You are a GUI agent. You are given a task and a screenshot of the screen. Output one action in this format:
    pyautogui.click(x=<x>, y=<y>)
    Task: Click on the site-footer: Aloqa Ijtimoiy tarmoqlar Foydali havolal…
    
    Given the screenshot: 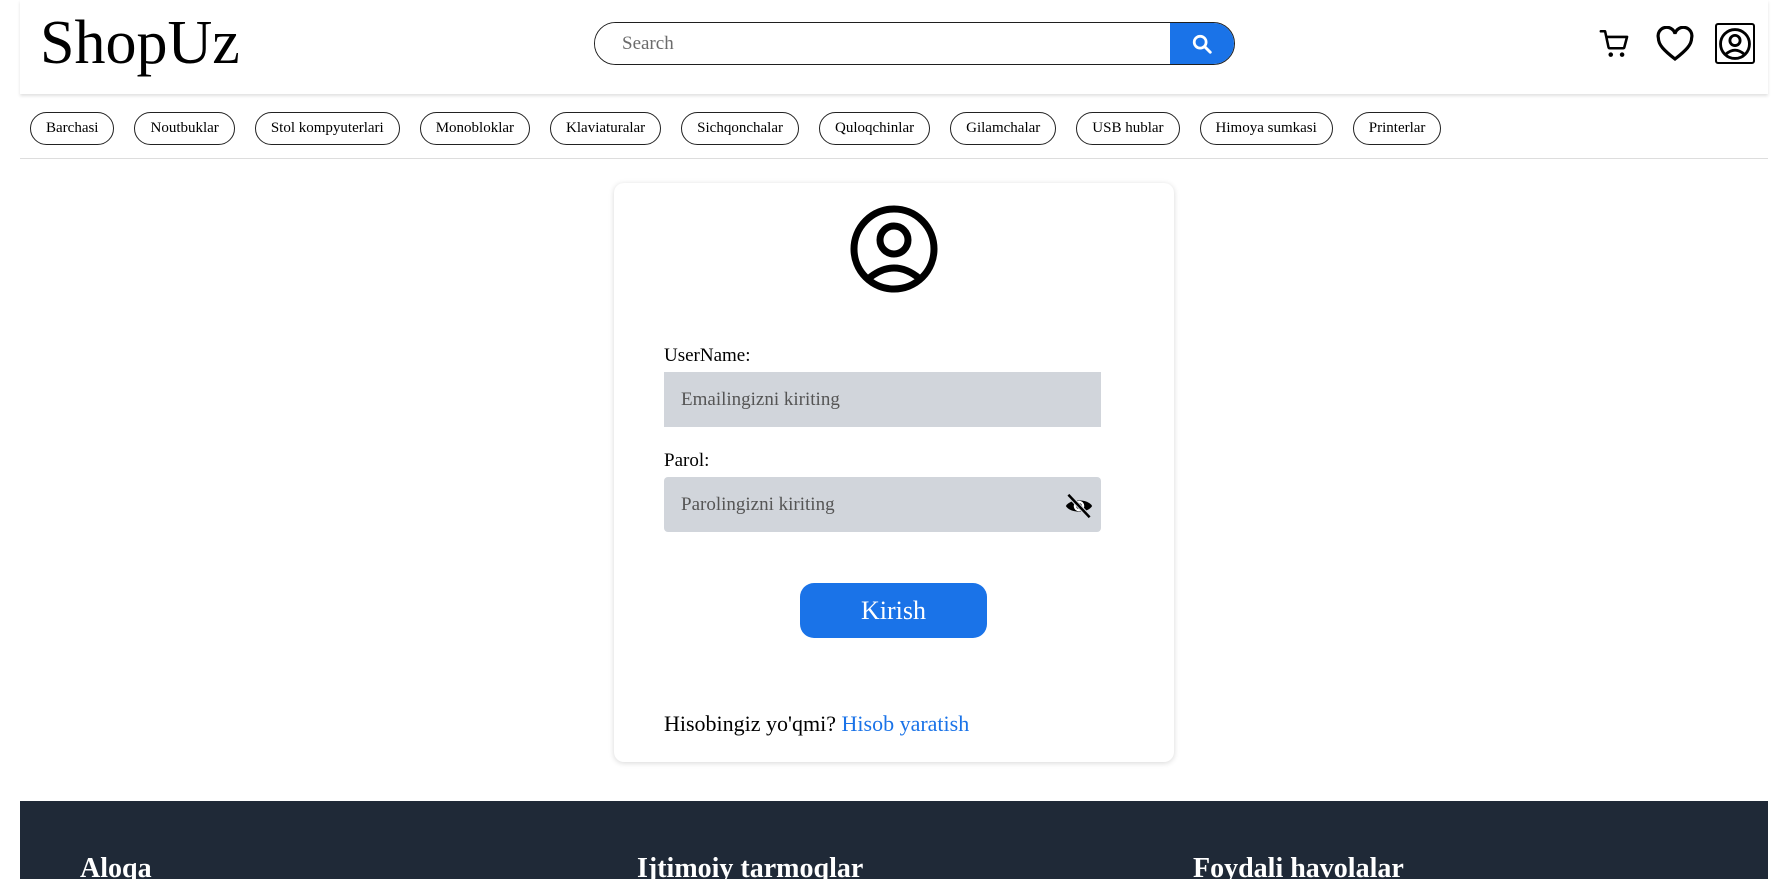 What is the action you would take?
    pyautogui.click(x=894, y=840)
    